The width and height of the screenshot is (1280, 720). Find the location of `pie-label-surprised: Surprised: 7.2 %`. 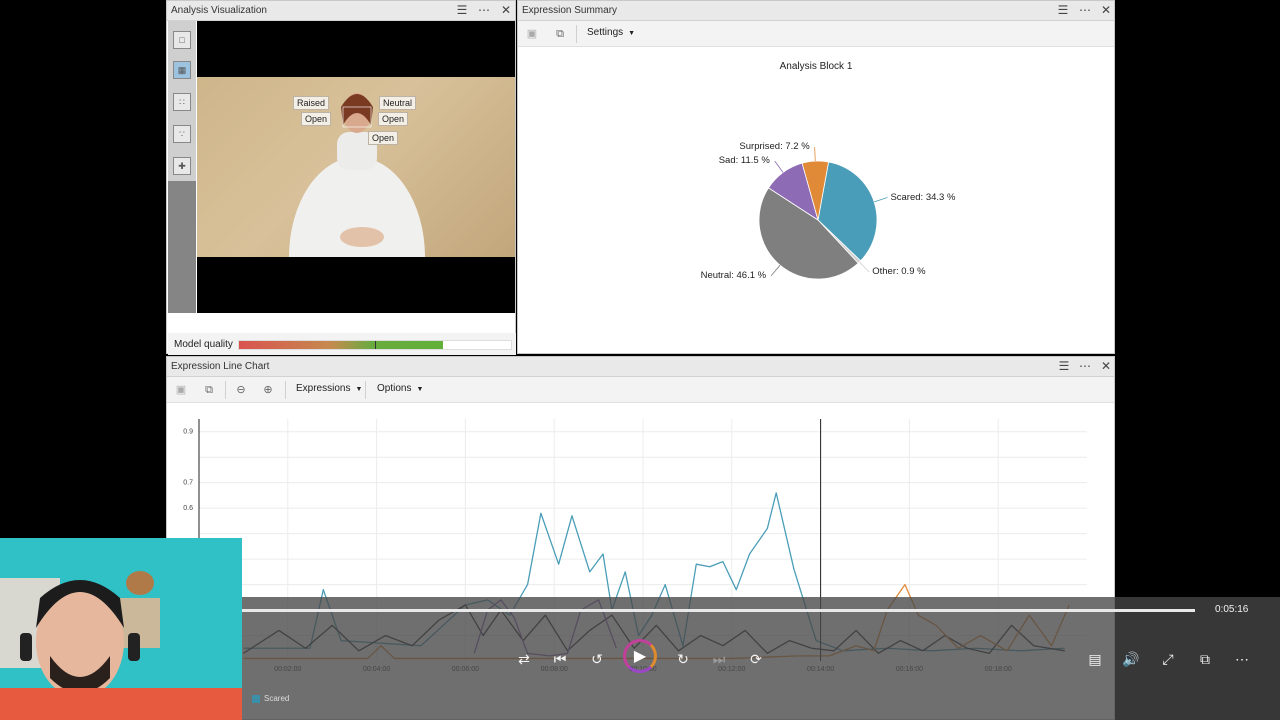

pie-label-surprised: Surprised: 7.2 % is located at coordinates (774, 147).